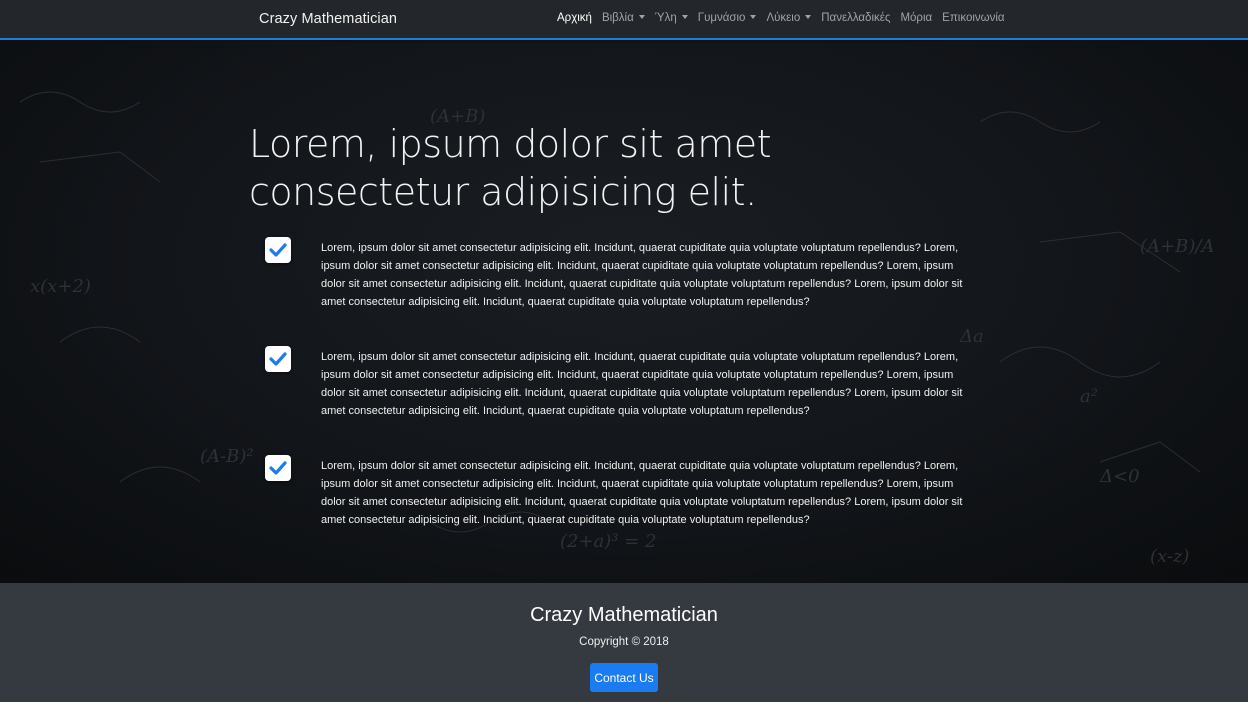 This screenshot has width=1248, height=702. Describe the element at coordinates (788, 18) in the screenshot. I see `nav-item-lyceum: Λύκειο` at that location.